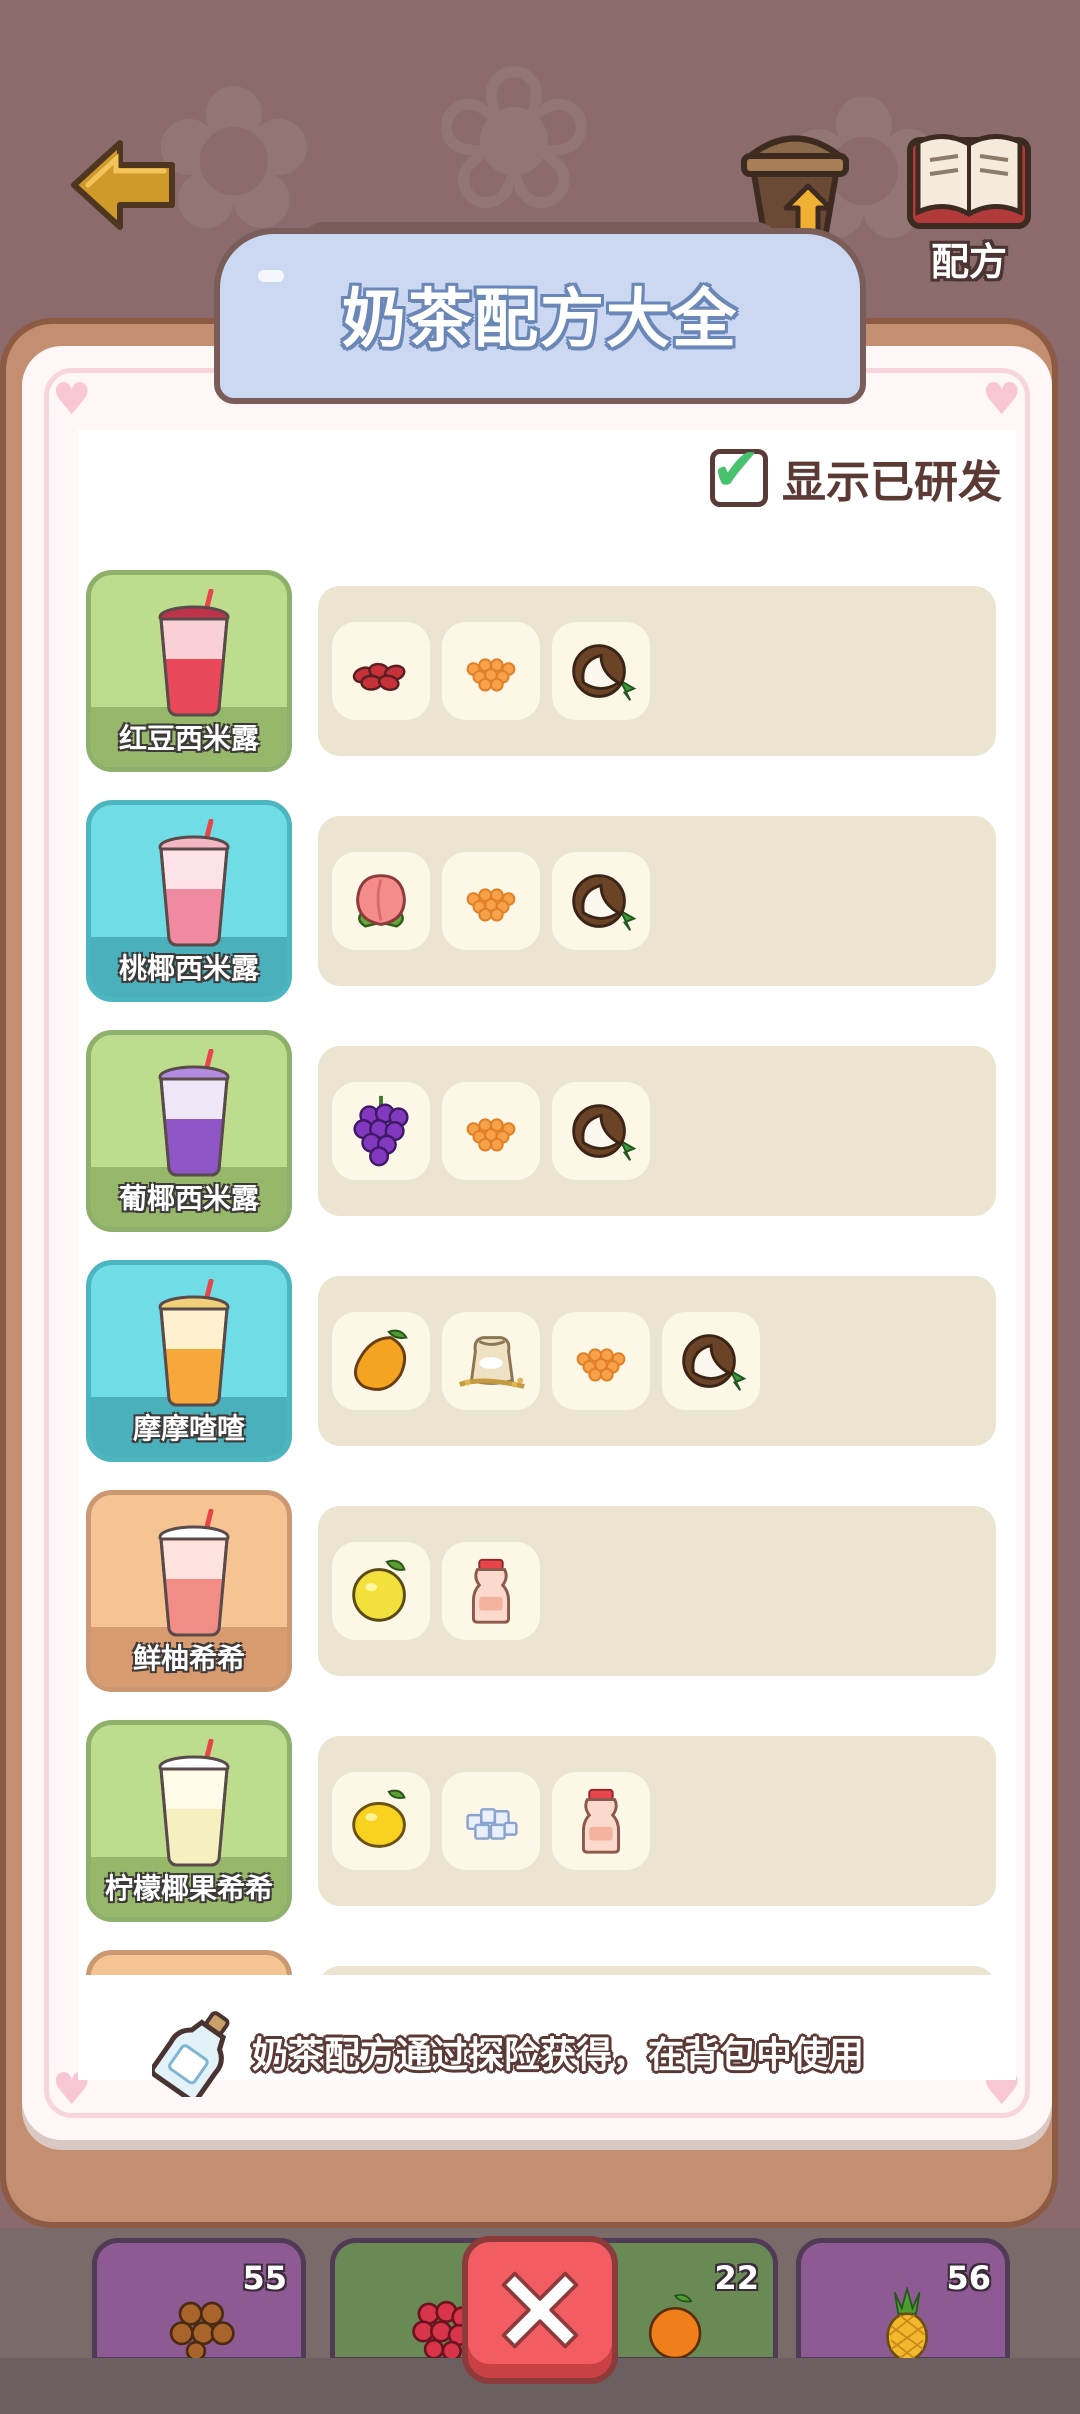 Image resolution: width=1080 pixels, height=2414 pixels. I want to click on recipe-row: 葡椰西米露, so click(546, 1131).